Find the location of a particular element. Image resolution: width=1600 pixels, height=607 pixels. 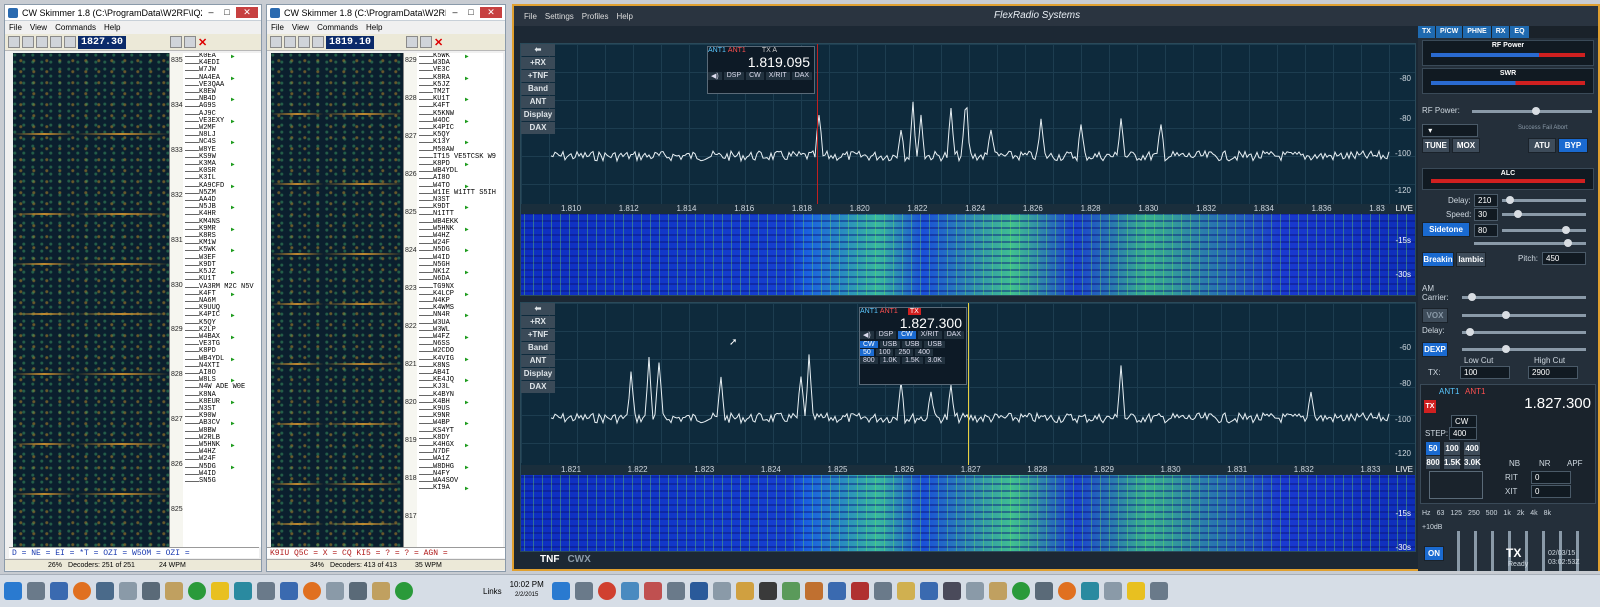

callsign-spot: N4KP is located at coordinates (460, 301).